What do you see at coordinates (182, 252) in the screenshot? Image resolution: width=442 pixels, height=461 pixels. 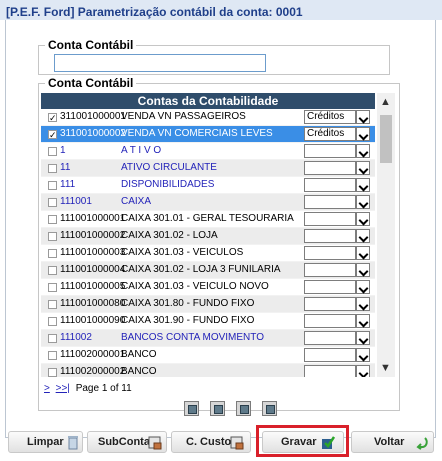 I see `account-description: CAIXA 301.03 - VEICULOS` at bounding box center [182, 252].